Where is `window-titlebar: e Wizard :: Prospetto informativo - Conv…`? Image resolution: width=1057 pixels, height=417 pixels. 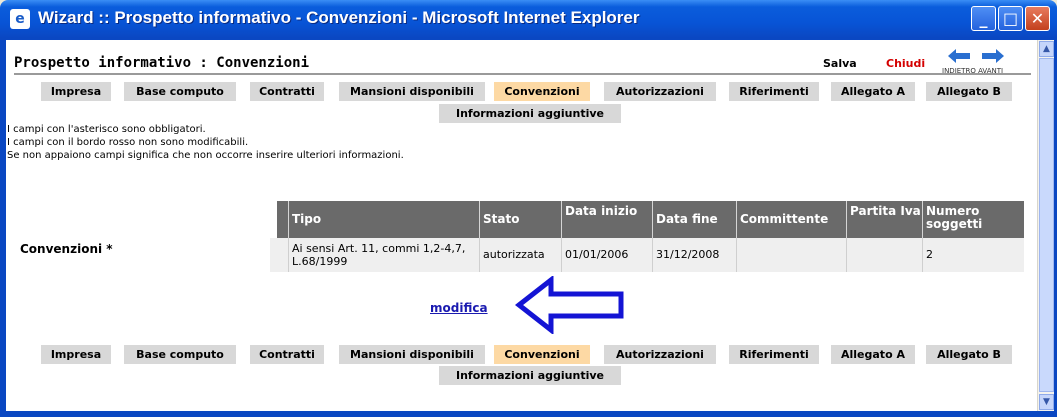 window-titlebar: e Wizard :: Prospetto informativo - Conv… is located at coordinates (528, 19).